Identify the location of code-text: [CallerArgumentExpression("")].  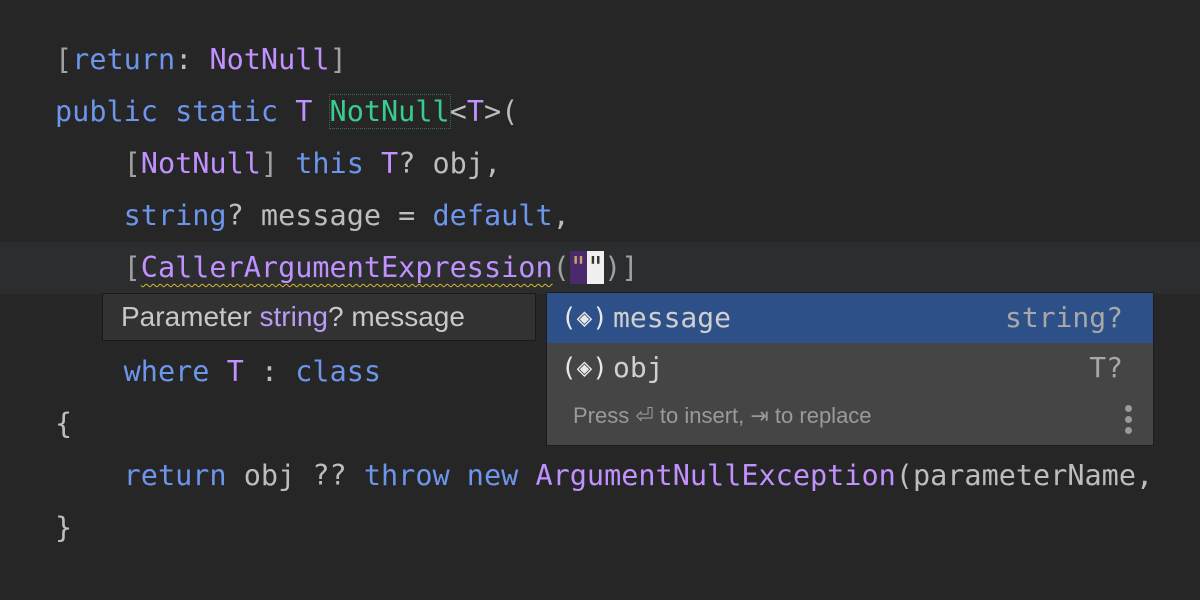
(346, 268).